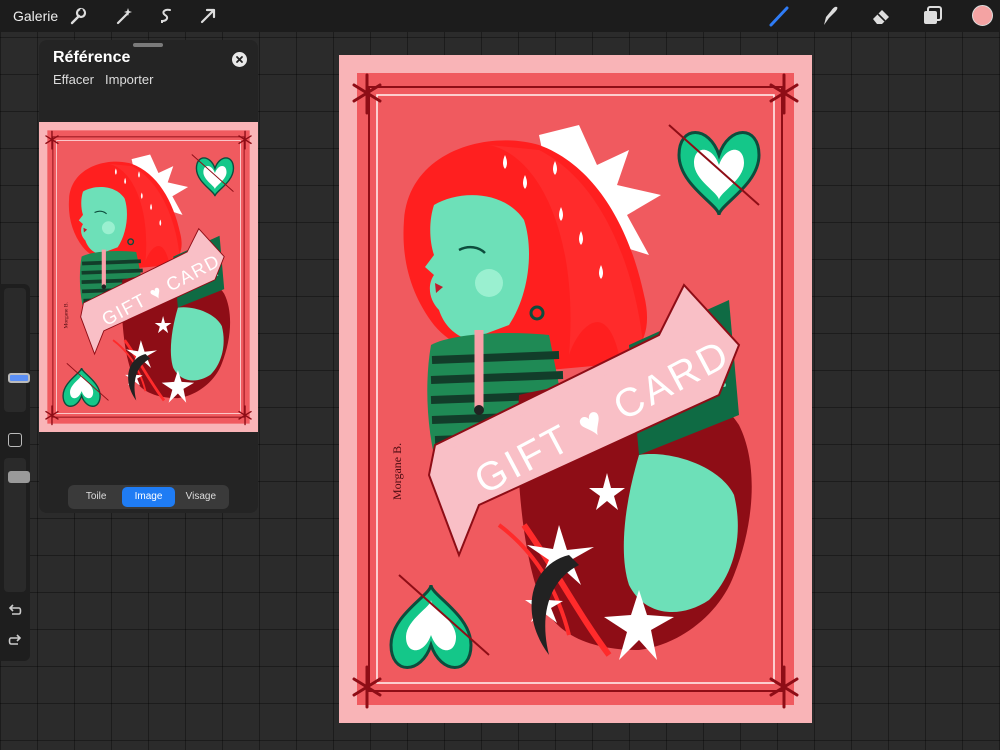  I want to click on magic-wand-icon, so click(124, 16).